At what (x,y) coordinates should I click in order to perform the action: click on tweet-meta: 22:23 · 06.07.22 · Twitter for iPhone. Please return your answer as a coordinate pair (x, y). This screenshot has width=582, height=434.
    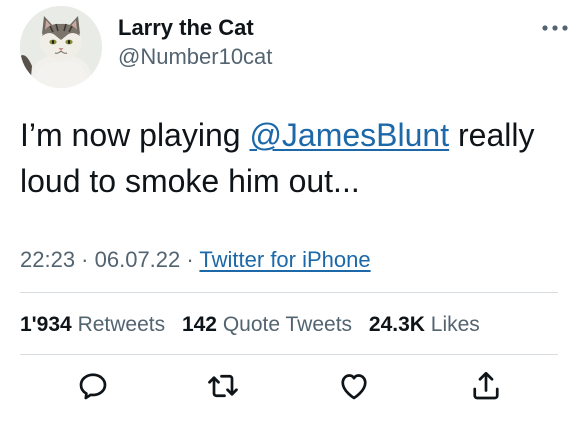
    Looking at the image, I should click on (195, 260).